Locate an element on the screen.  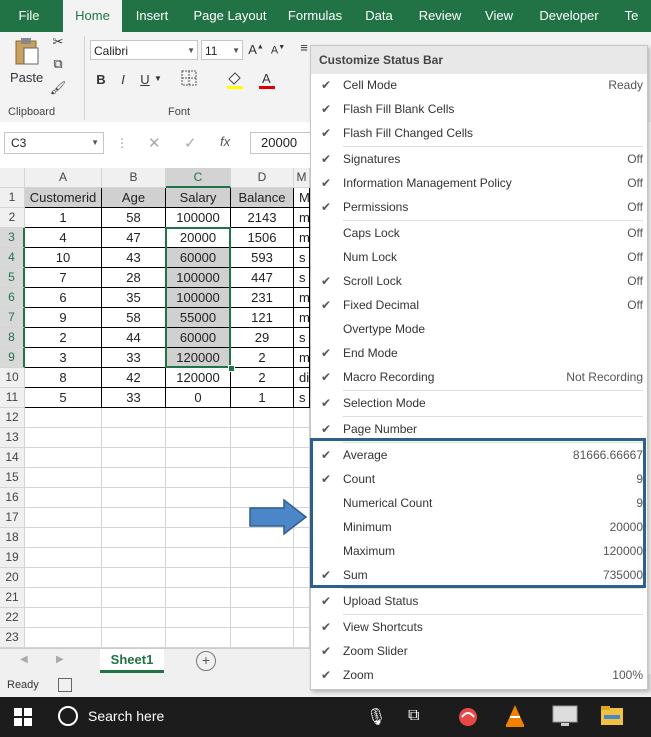
column-header-m: M is located at coordinates (302, 178).